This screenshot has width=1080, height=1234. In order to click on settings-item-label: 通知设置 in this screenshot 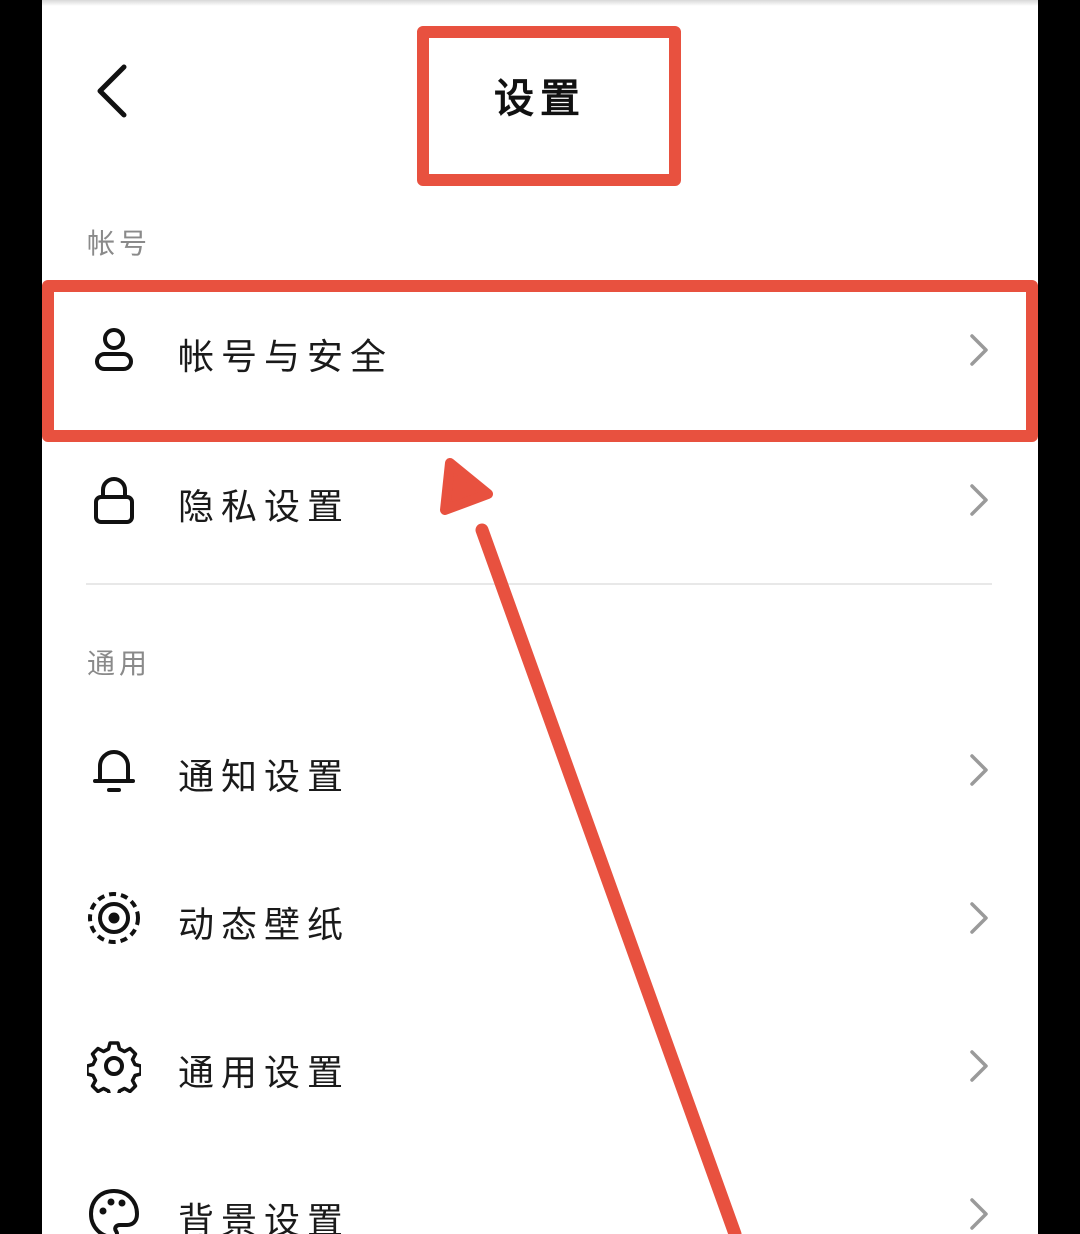, I will do `click(264, 777)`.